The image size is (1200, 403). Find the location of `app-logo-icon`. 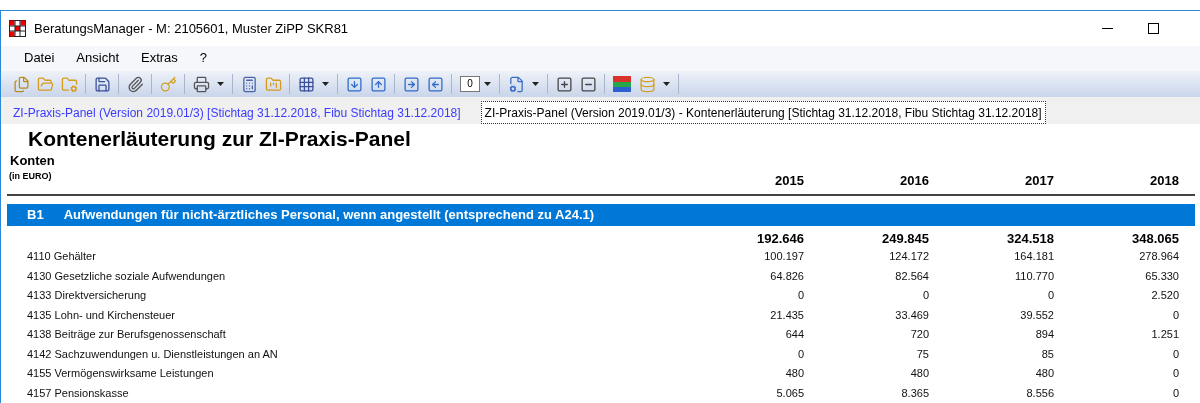

app-logo-icon is located at coordinates (17, 28).